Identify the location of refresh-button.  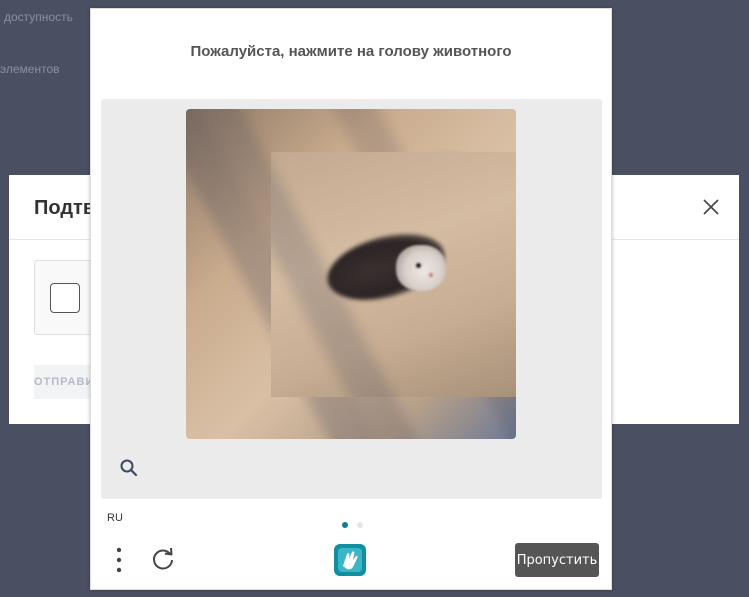
(163, 559).